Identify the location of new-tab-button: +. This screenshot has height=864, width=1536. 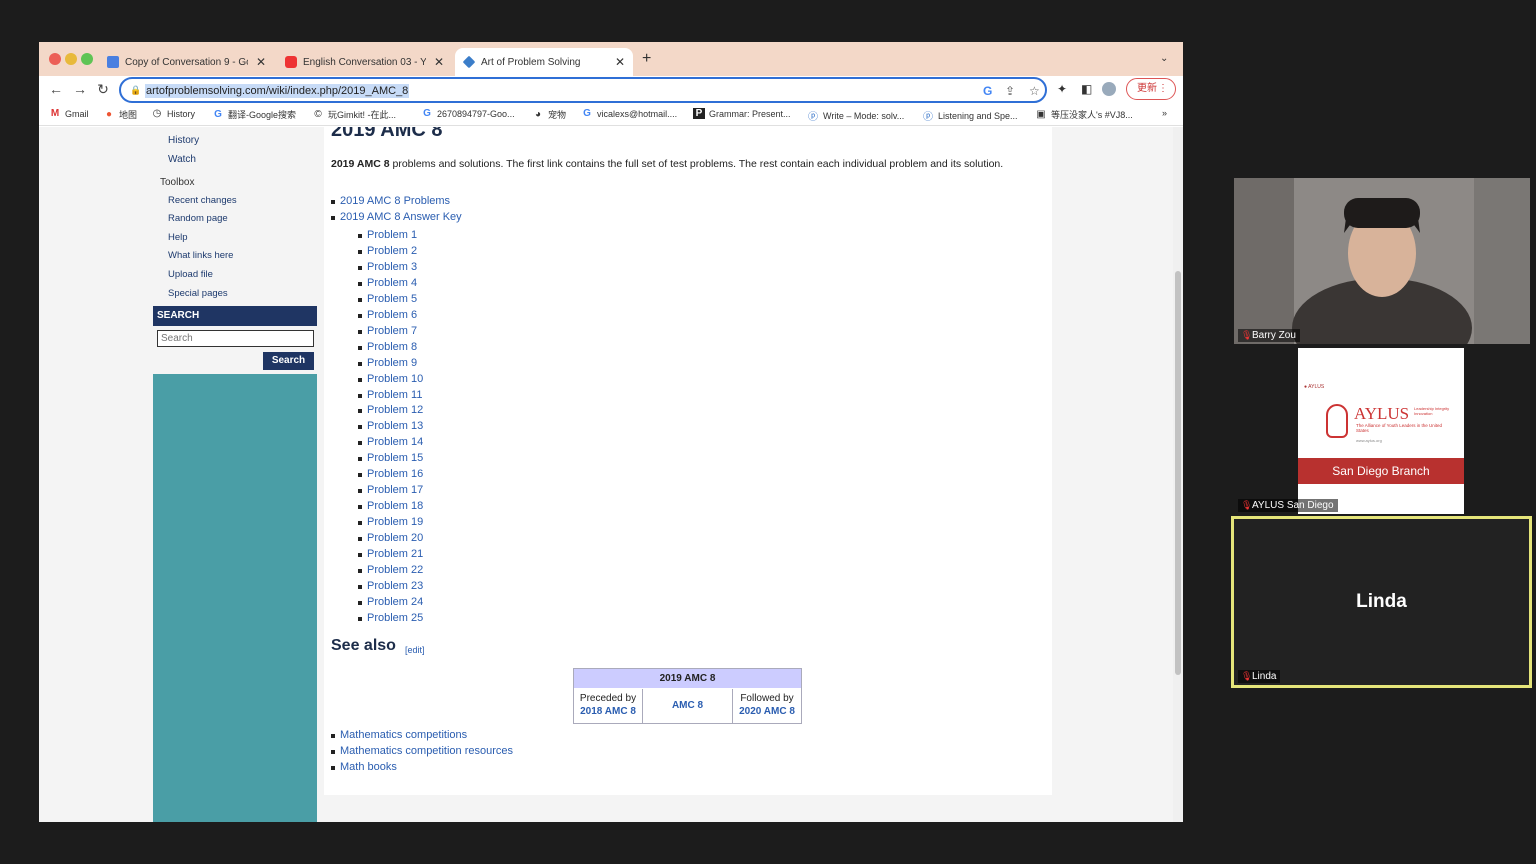
(646, 59).